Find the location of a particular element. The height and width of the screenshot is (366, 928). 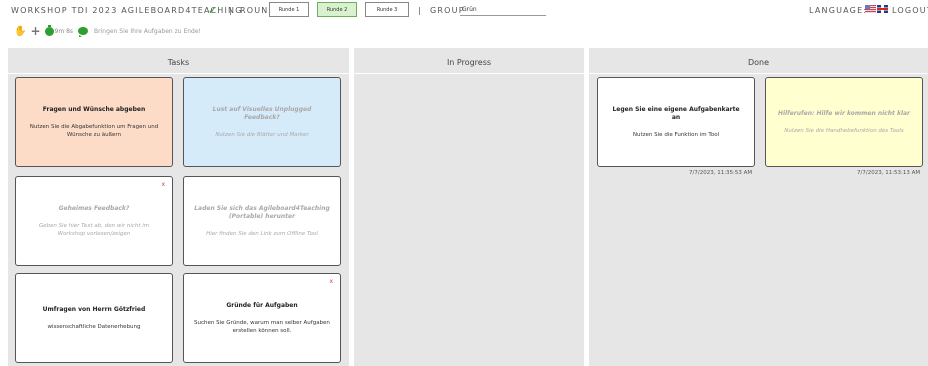

card-description: Nutzen Sie die Funktion im Tool is located at coordinates (676, 134).